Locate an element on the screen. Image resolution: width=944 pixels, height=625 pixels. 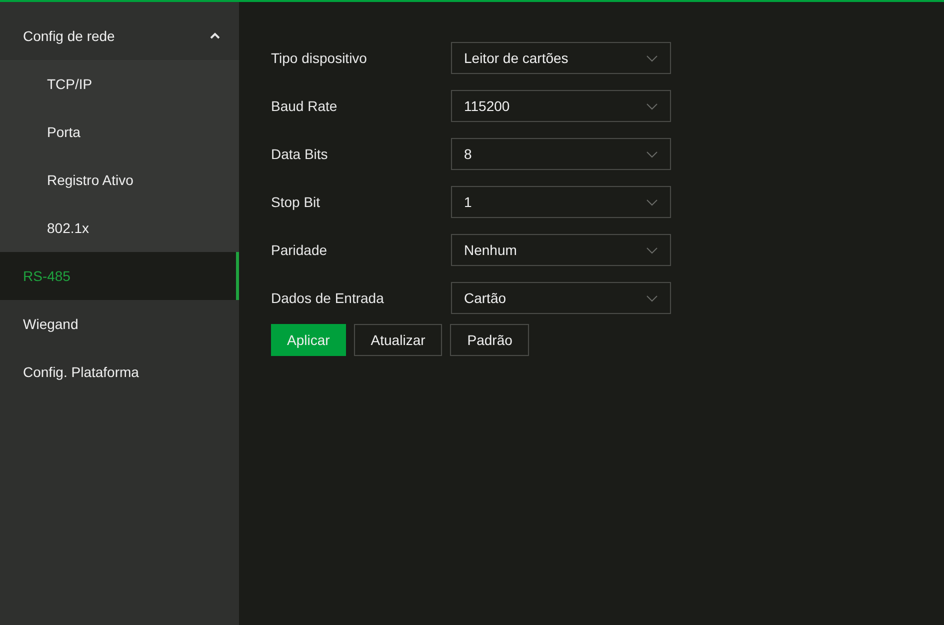
field-label: Data Bits is located at coordinates (300, 154).